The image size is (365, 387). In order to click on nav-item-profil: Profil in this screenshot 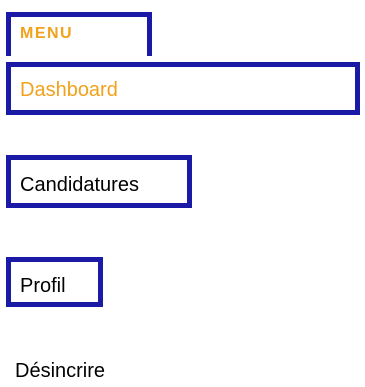, I will do `click(54, 282)`.